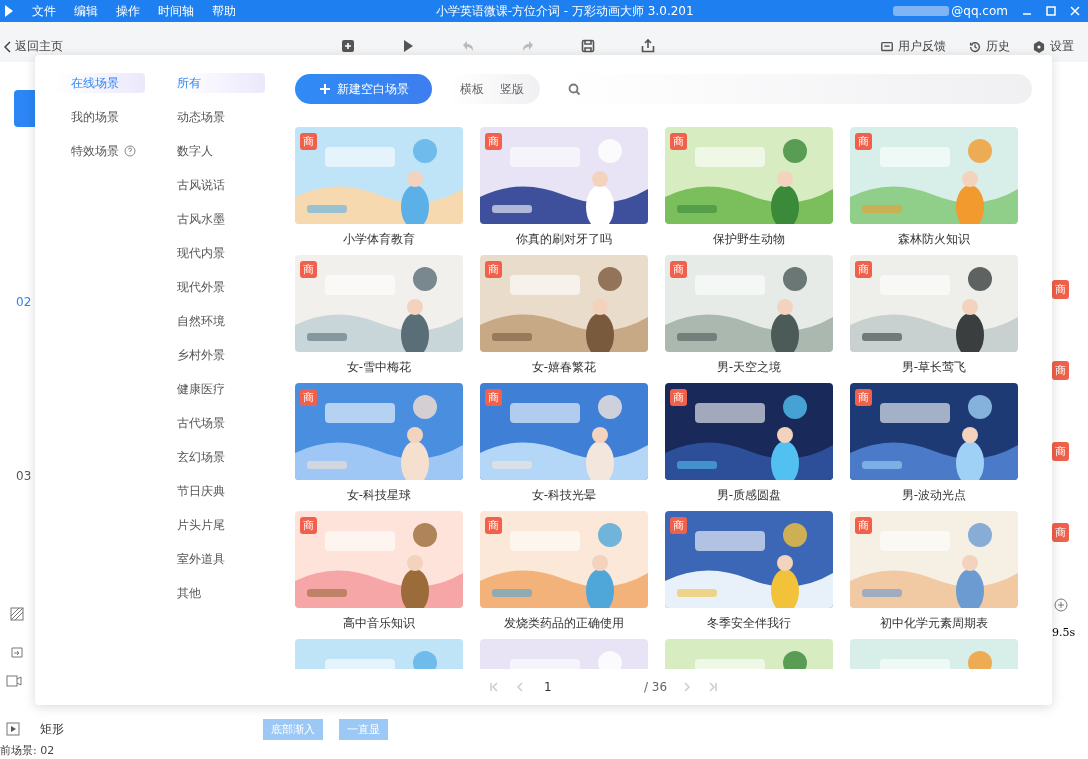  Describe the element at coordinates (176, 11) in the screenshot. I see `menu-item: 时间轴` at that location.